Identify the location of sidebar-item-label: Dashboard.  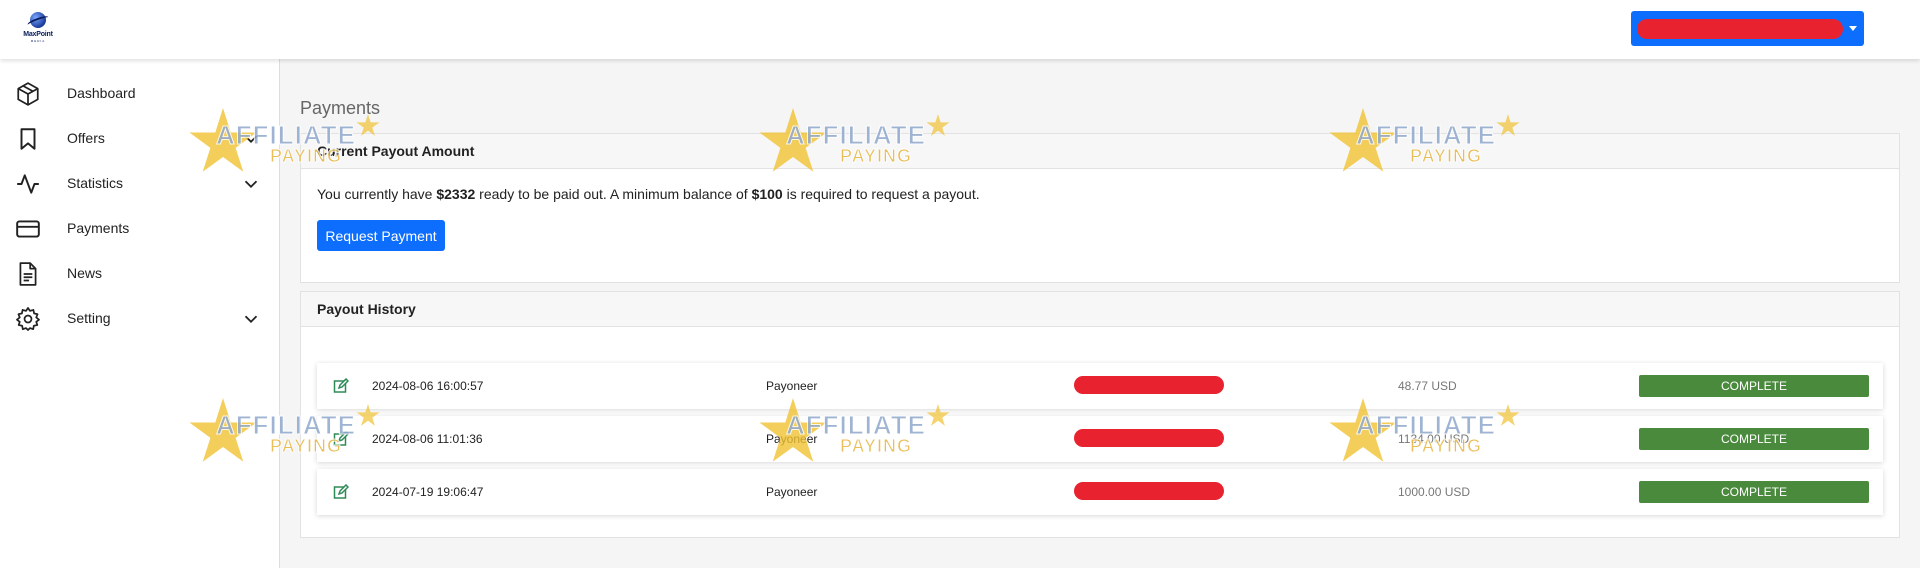
(101, 93).